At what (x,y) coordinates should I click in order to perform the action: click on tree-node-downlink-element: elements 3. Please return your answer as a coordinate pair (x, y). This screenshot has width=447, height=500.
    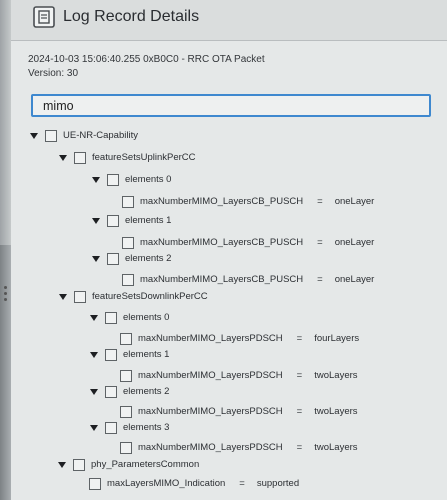
    Looking at the image, I should click on (130, 426).